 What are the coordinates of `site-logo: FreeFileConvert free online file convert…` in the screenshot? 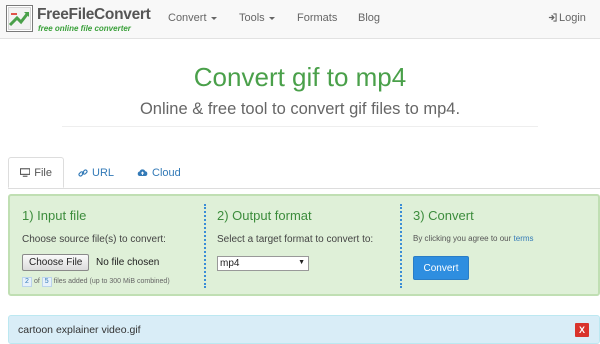 It's located at (91, 19).